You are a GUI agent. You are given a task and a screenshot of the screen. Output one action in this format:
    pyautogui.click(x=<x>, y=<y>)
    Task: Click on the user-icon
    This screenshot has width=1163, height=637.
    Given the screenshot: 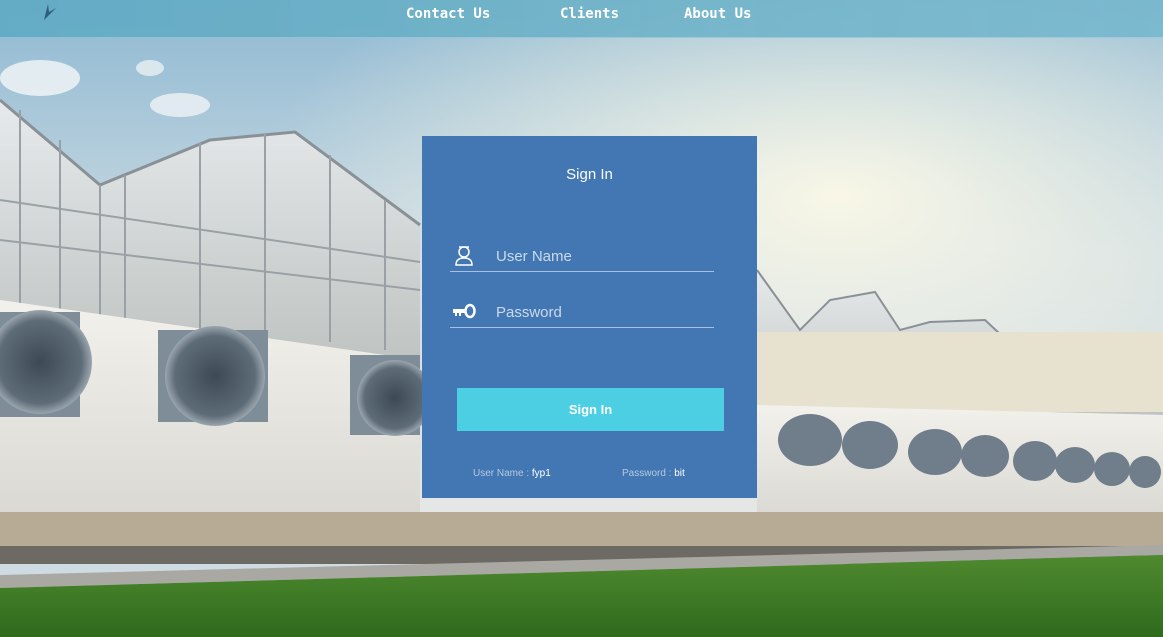 What is the action you would take?
    pyautogui.click(x=464, y=256)
    